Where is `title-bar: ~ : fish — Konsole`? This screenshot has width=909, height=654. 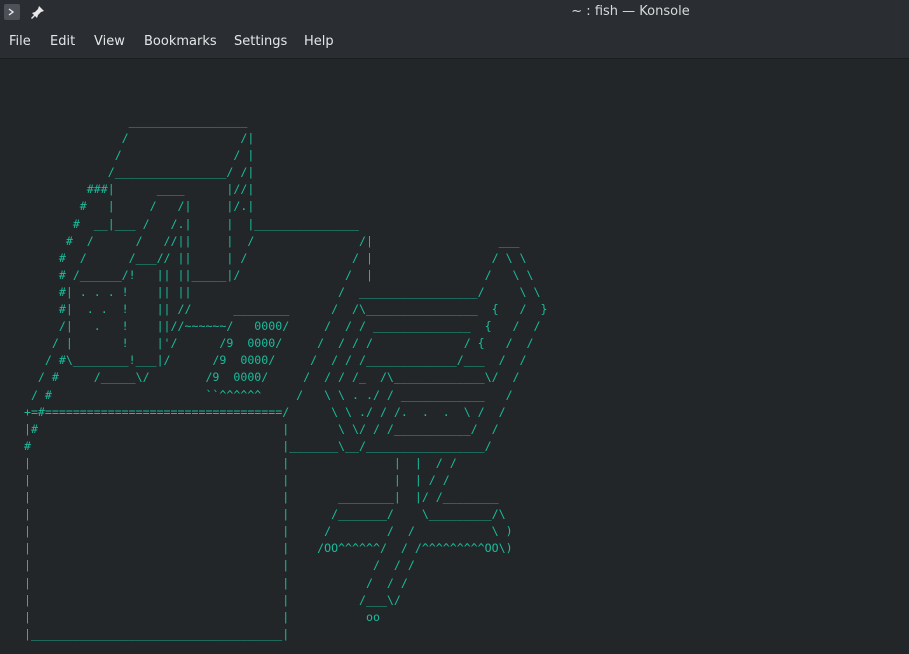
title-bar: ~ : fish — Konsole is located at coordinates (454, 12).